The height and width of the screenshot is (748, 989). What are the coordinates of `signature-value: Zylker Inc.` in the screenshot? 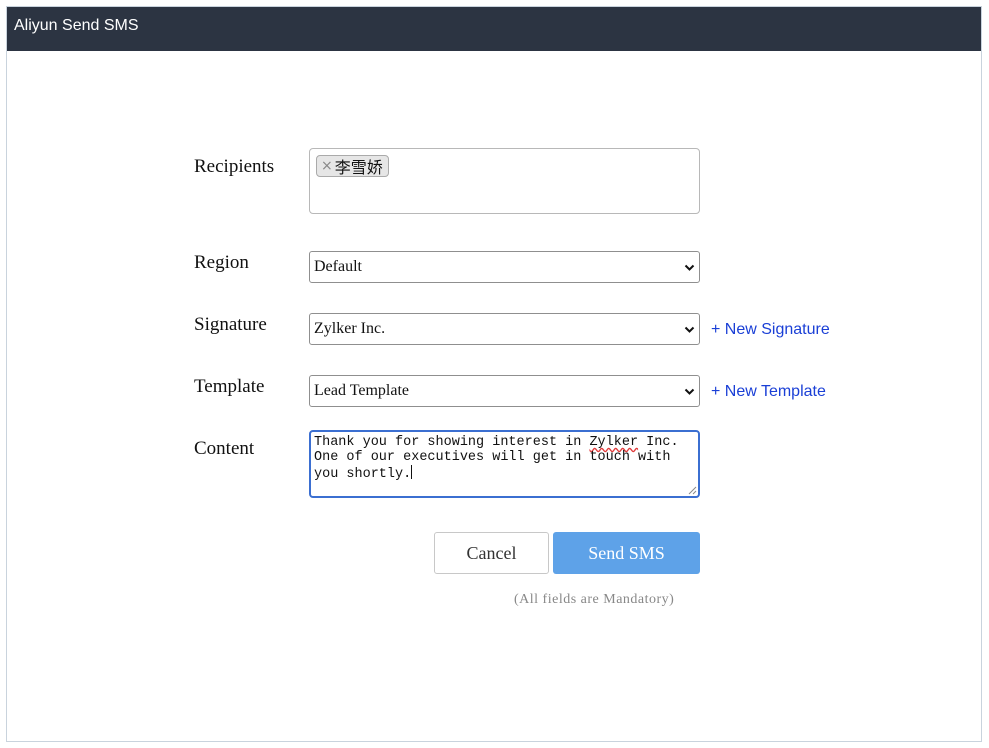 It's located at (350, 328).